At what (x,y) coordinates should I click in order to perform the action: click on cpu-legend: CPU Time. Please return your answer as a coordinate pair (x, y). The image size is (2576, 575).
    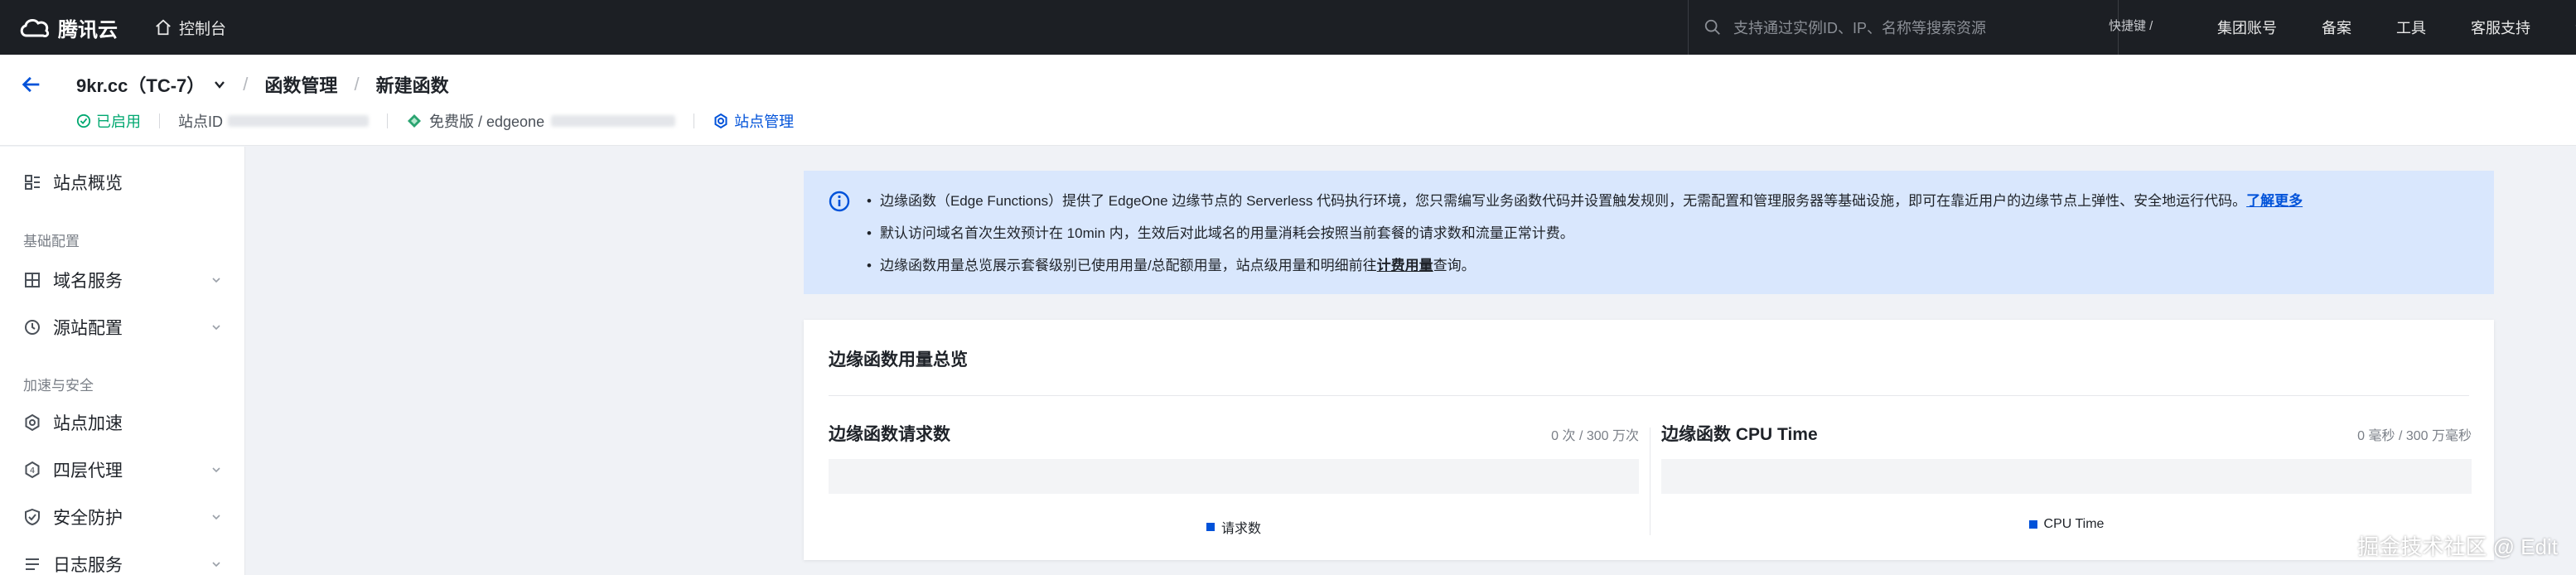
    Looking at the image, I should click on (2066, 524).